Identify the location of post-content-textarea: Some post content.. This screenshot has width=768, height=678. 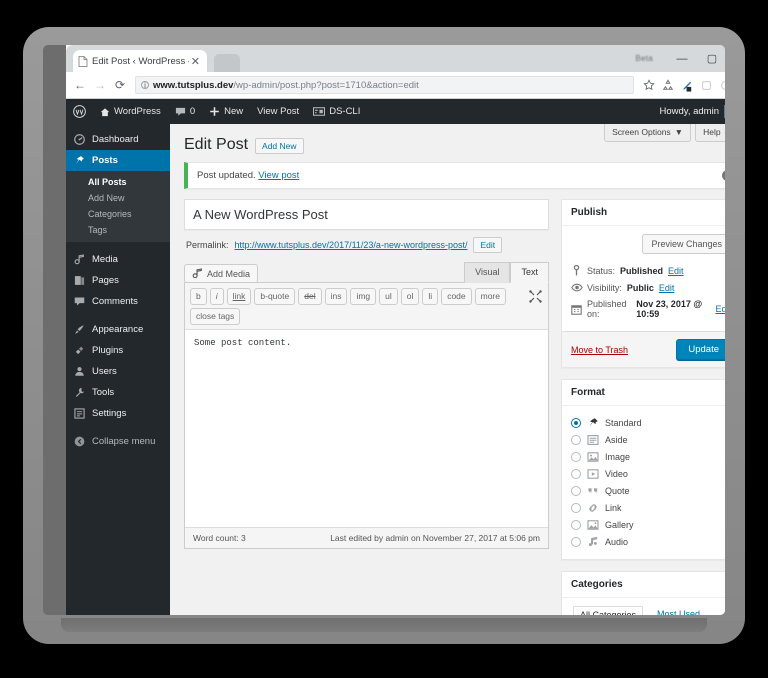
(366, 428).